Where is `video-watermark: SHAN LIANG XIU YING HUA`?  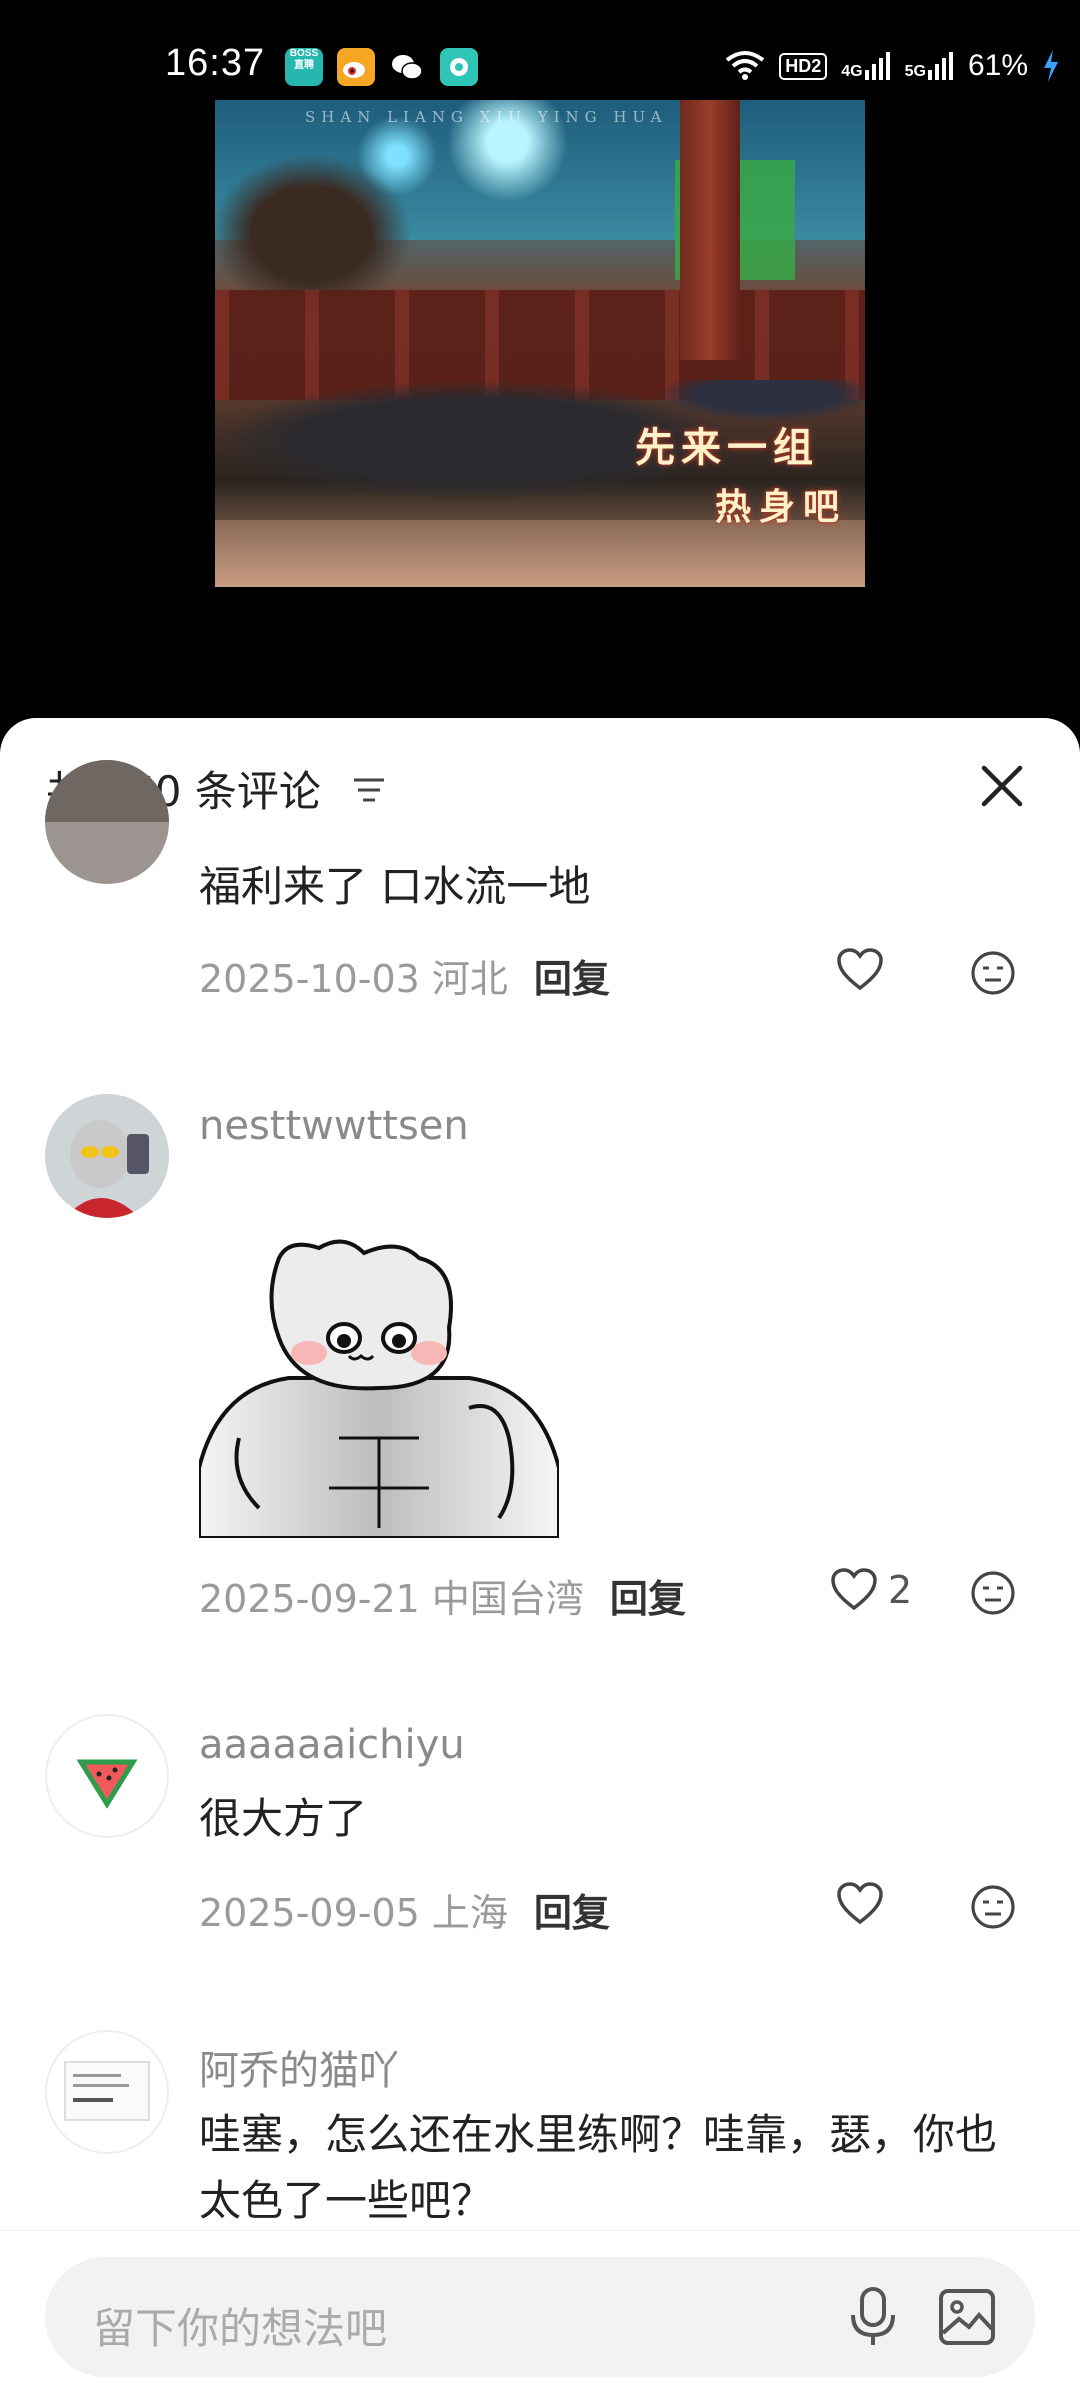
video-watermark: SHAN LIANG XIU YING HUA is located at coordinates (486, 117).